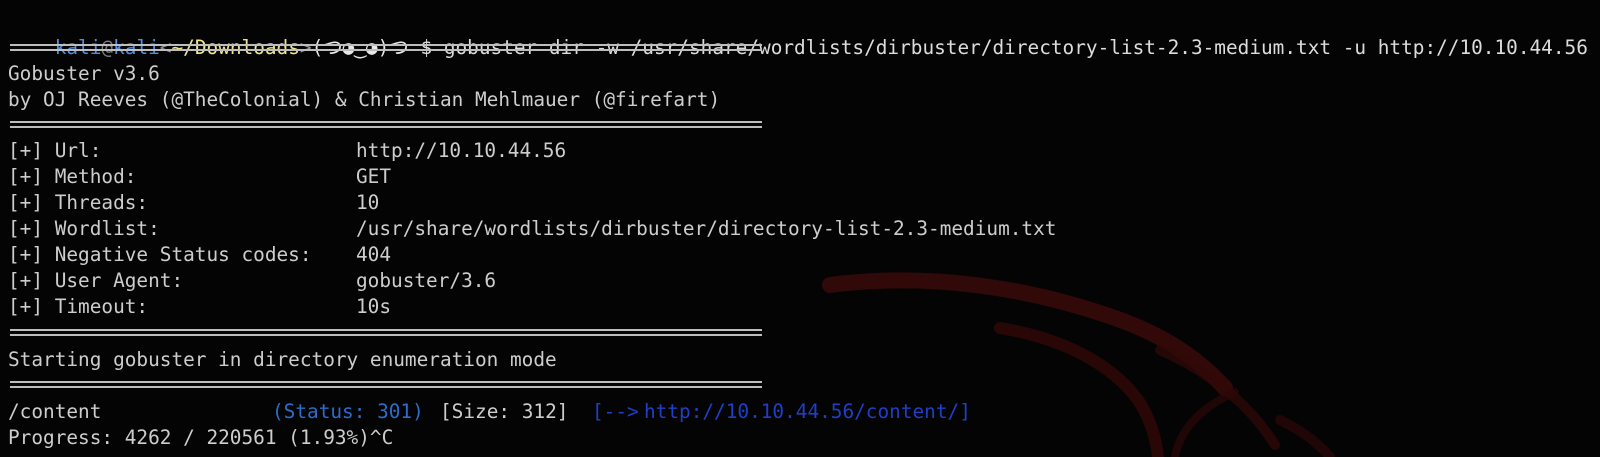 The width and height of the screenshot is (1600, 457). What do you see at coordinates (84, 228) in the screenshot?
I see `config-label: [+] Wordlist:` at bounding box center [84, 228].